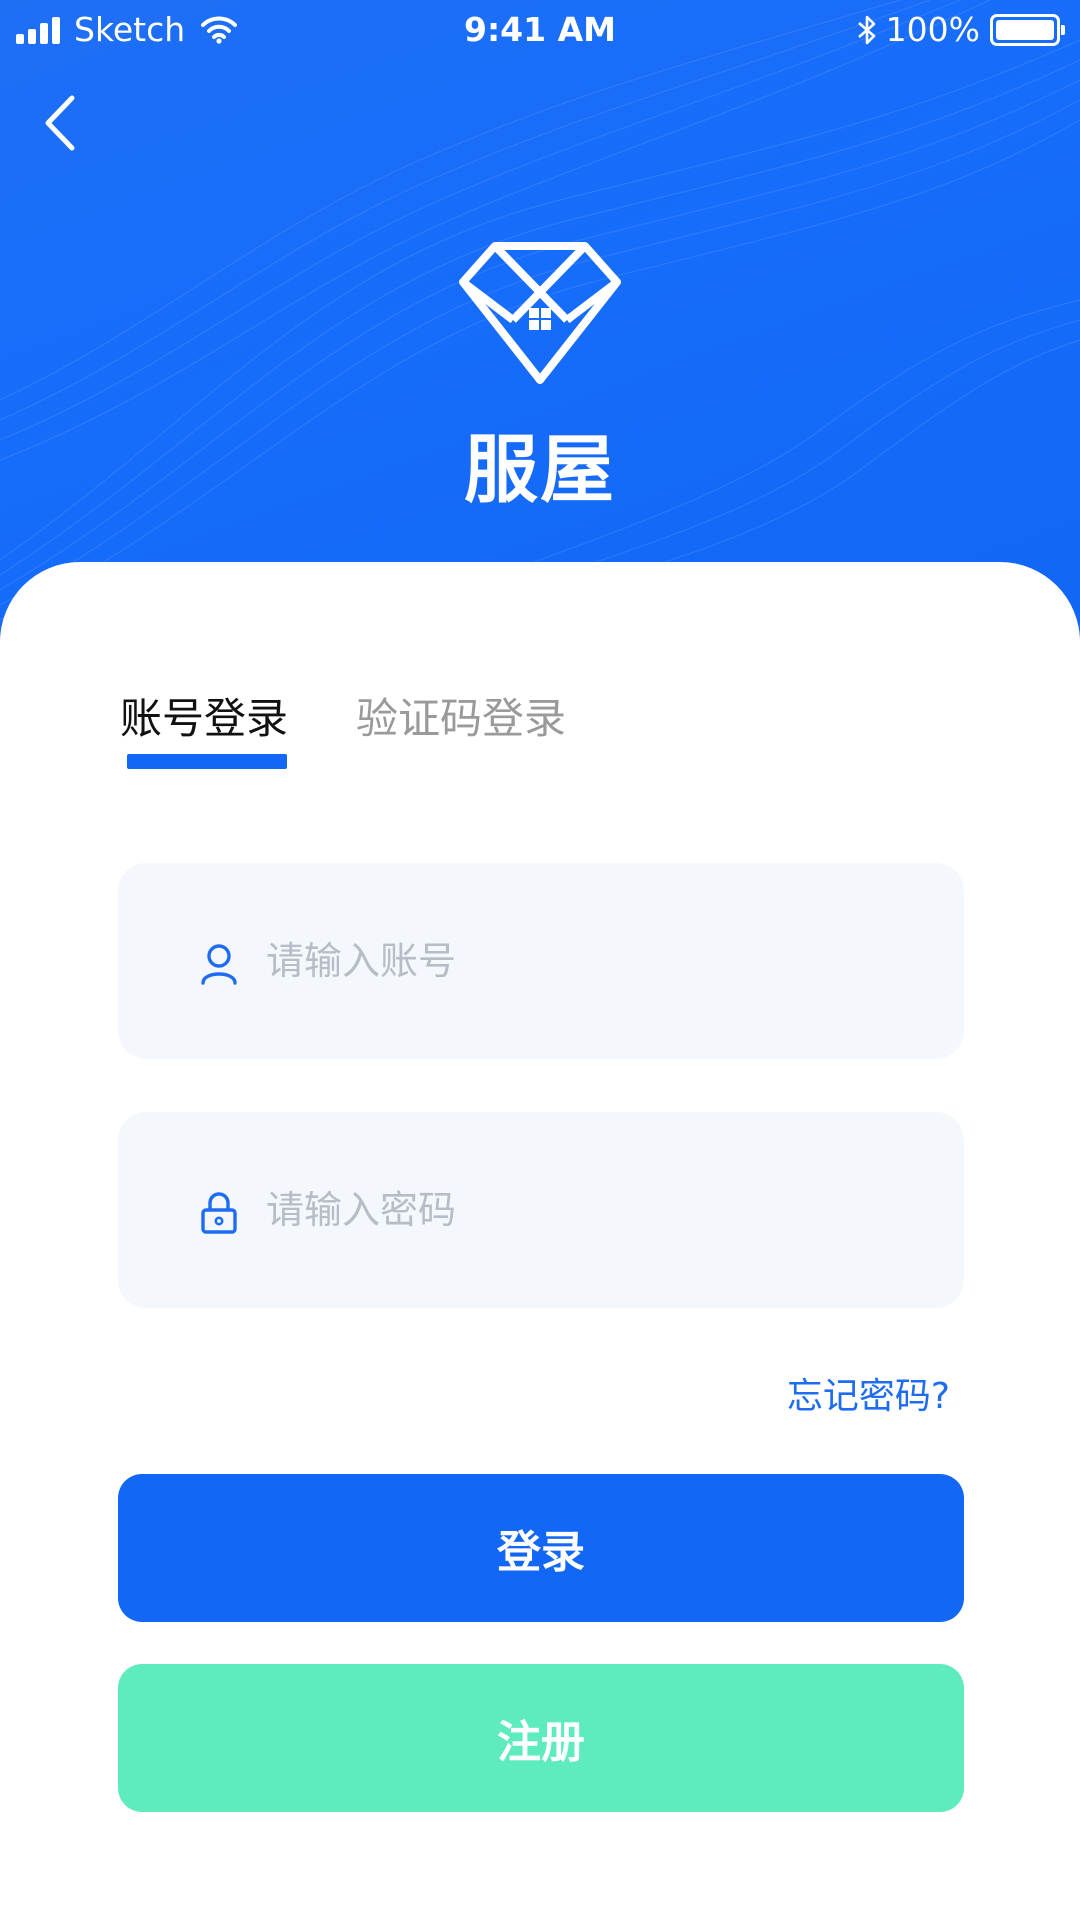  I want to click on register-button: 注册, so click(541, 1738).